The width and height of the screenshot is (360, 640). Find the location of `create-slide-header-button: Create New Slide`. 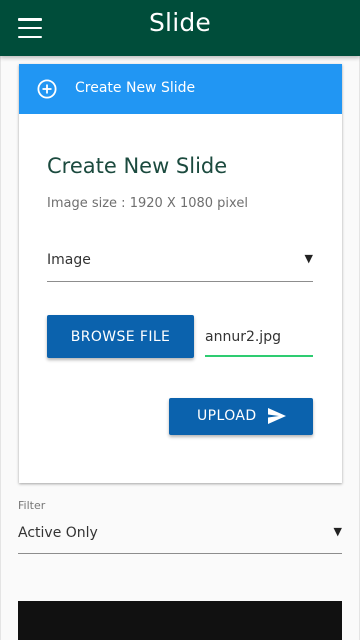

create-slide-header-button: Create New Slide is located at coordinates (180, 89).